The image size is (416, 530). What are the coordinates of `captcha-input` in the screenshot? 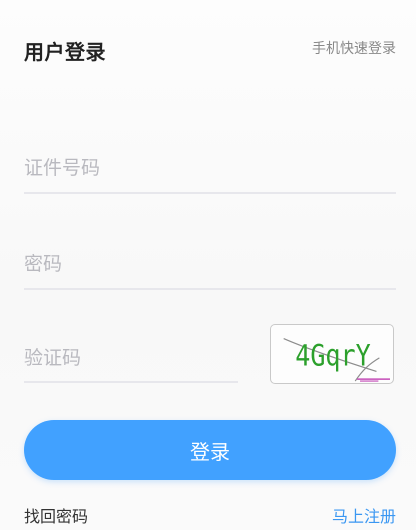 It's located at (131, 357).